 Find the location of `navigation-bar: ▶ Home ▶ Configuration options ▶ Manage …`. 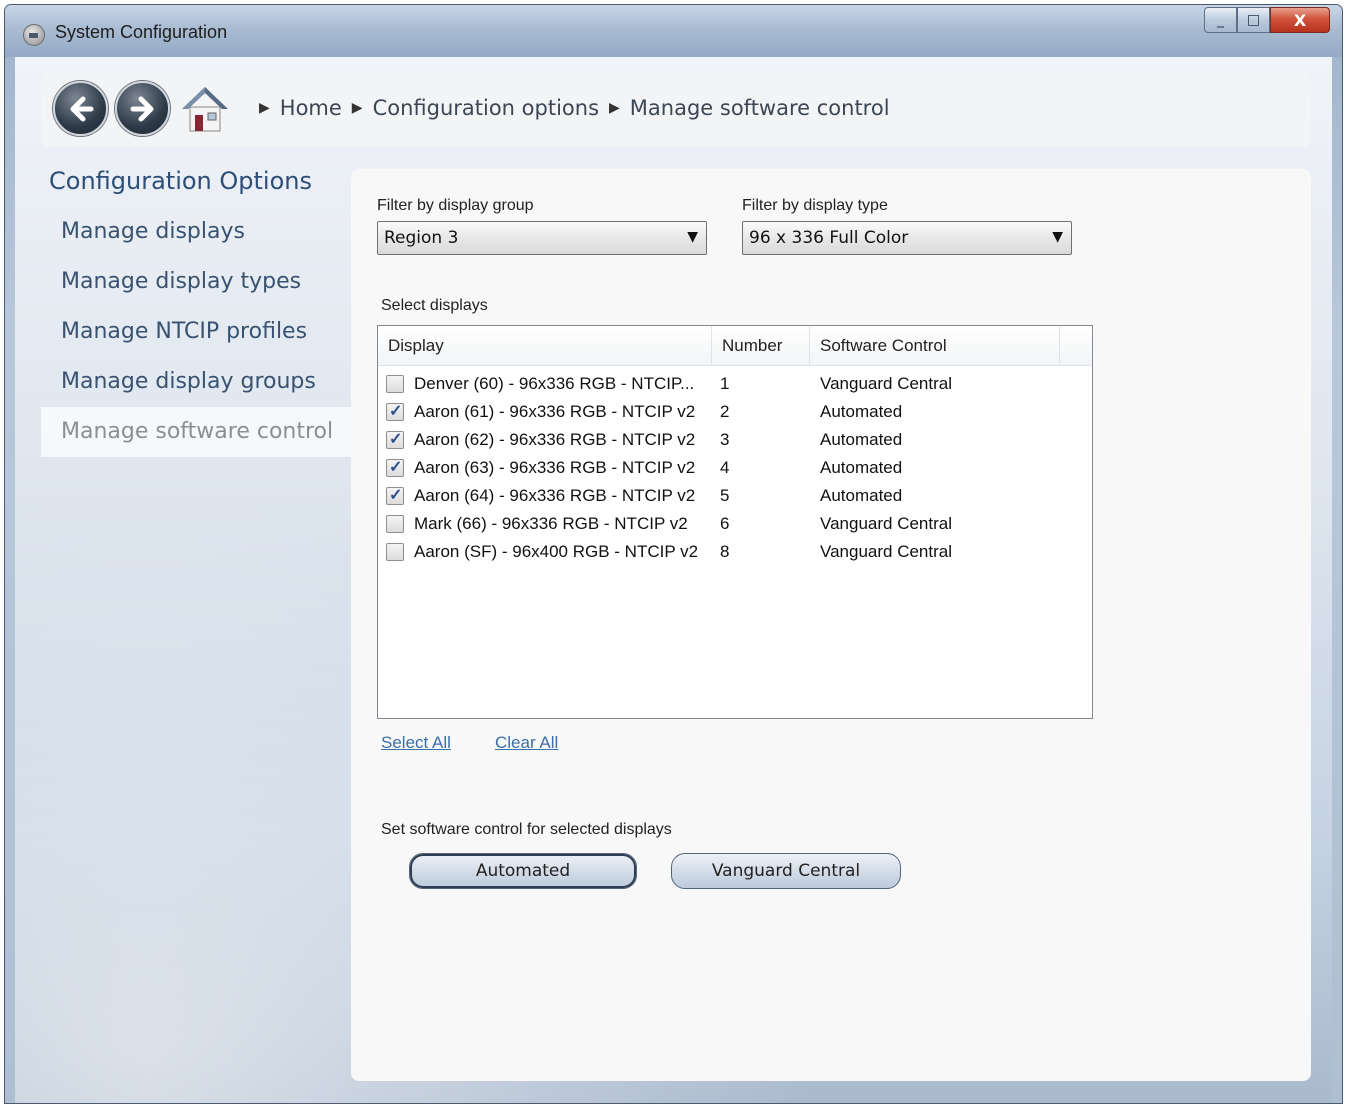

navigation-bar: ▶ Home ▶ Configuration options ▶ Manage … is located at coordinates (676, 109).